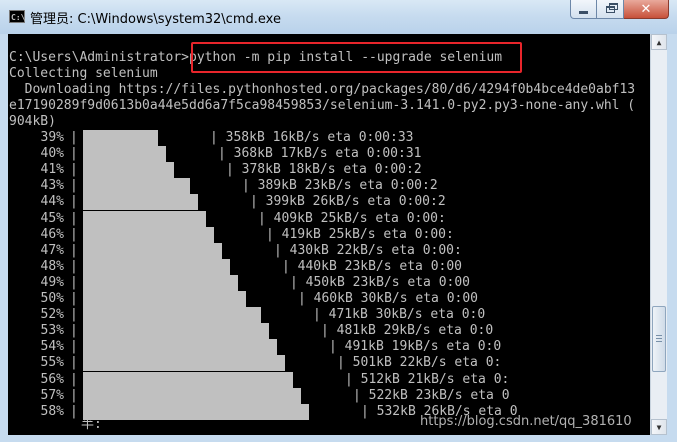 This screenshot has height=442, width=677. What do you see at coordinates (338, 438) in the screenshot?
I see `window-frame-bottom` at bounding box center [338, 438].